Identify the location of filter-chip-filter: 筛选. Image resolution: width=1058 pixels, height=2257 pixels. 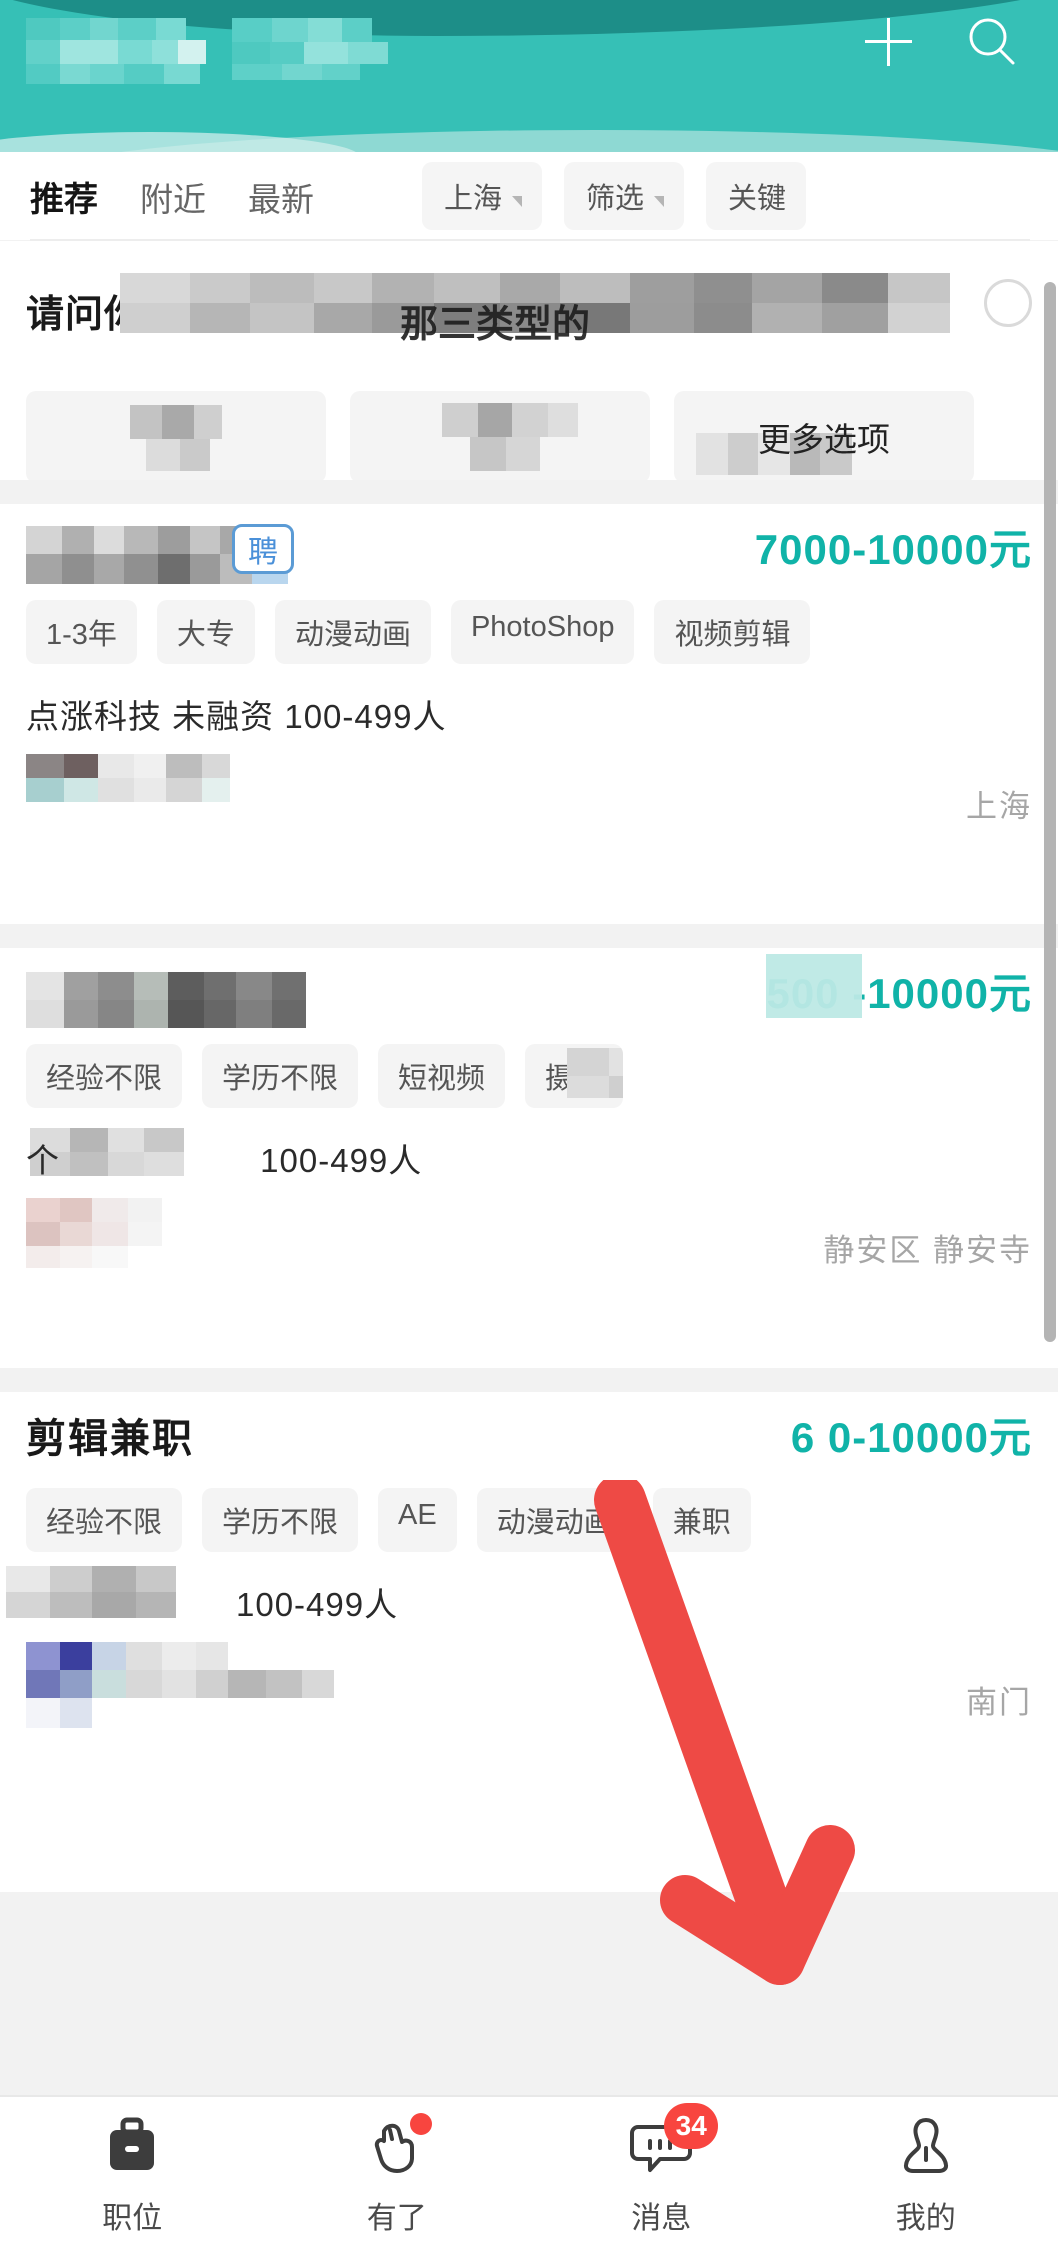
(624, 196).